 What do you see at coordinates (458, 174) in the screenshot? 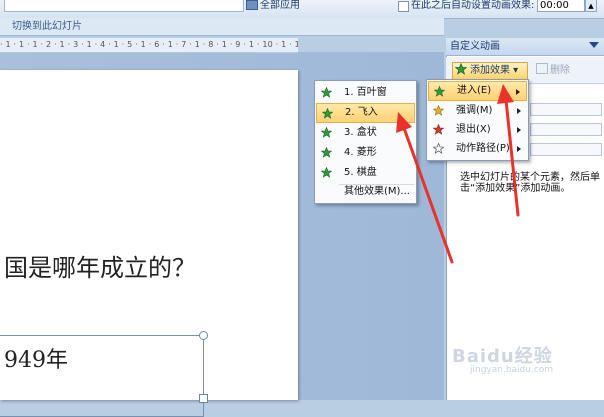
I see `annotation-arrows` at bounding box center [458, 174].